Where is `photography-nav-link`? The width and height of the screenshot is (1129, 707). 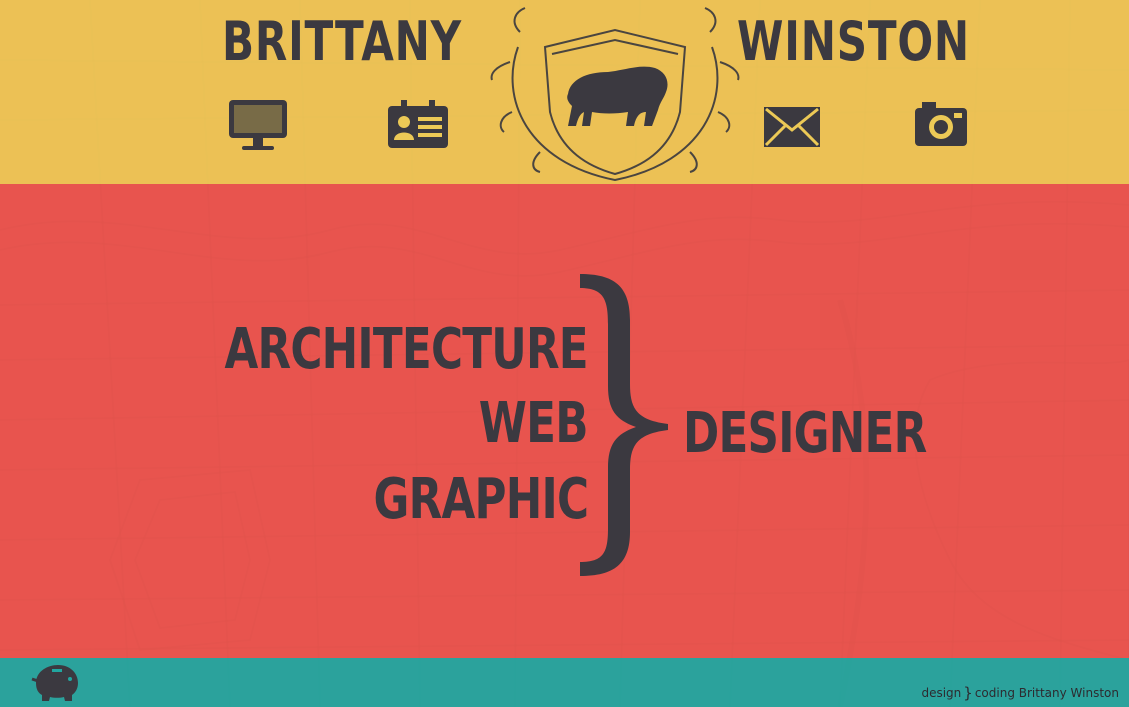
photography-nav-link is located at coordinates (941, 125).